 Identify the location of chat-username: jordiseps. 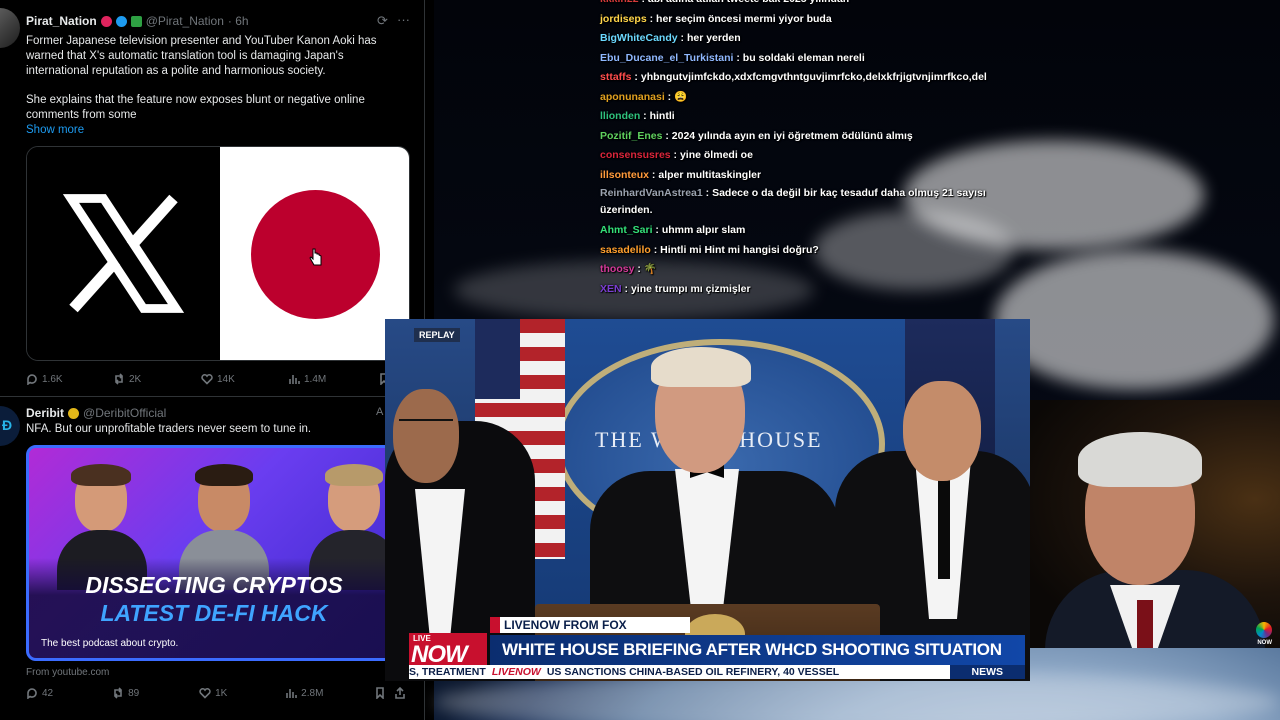
(623, 19).